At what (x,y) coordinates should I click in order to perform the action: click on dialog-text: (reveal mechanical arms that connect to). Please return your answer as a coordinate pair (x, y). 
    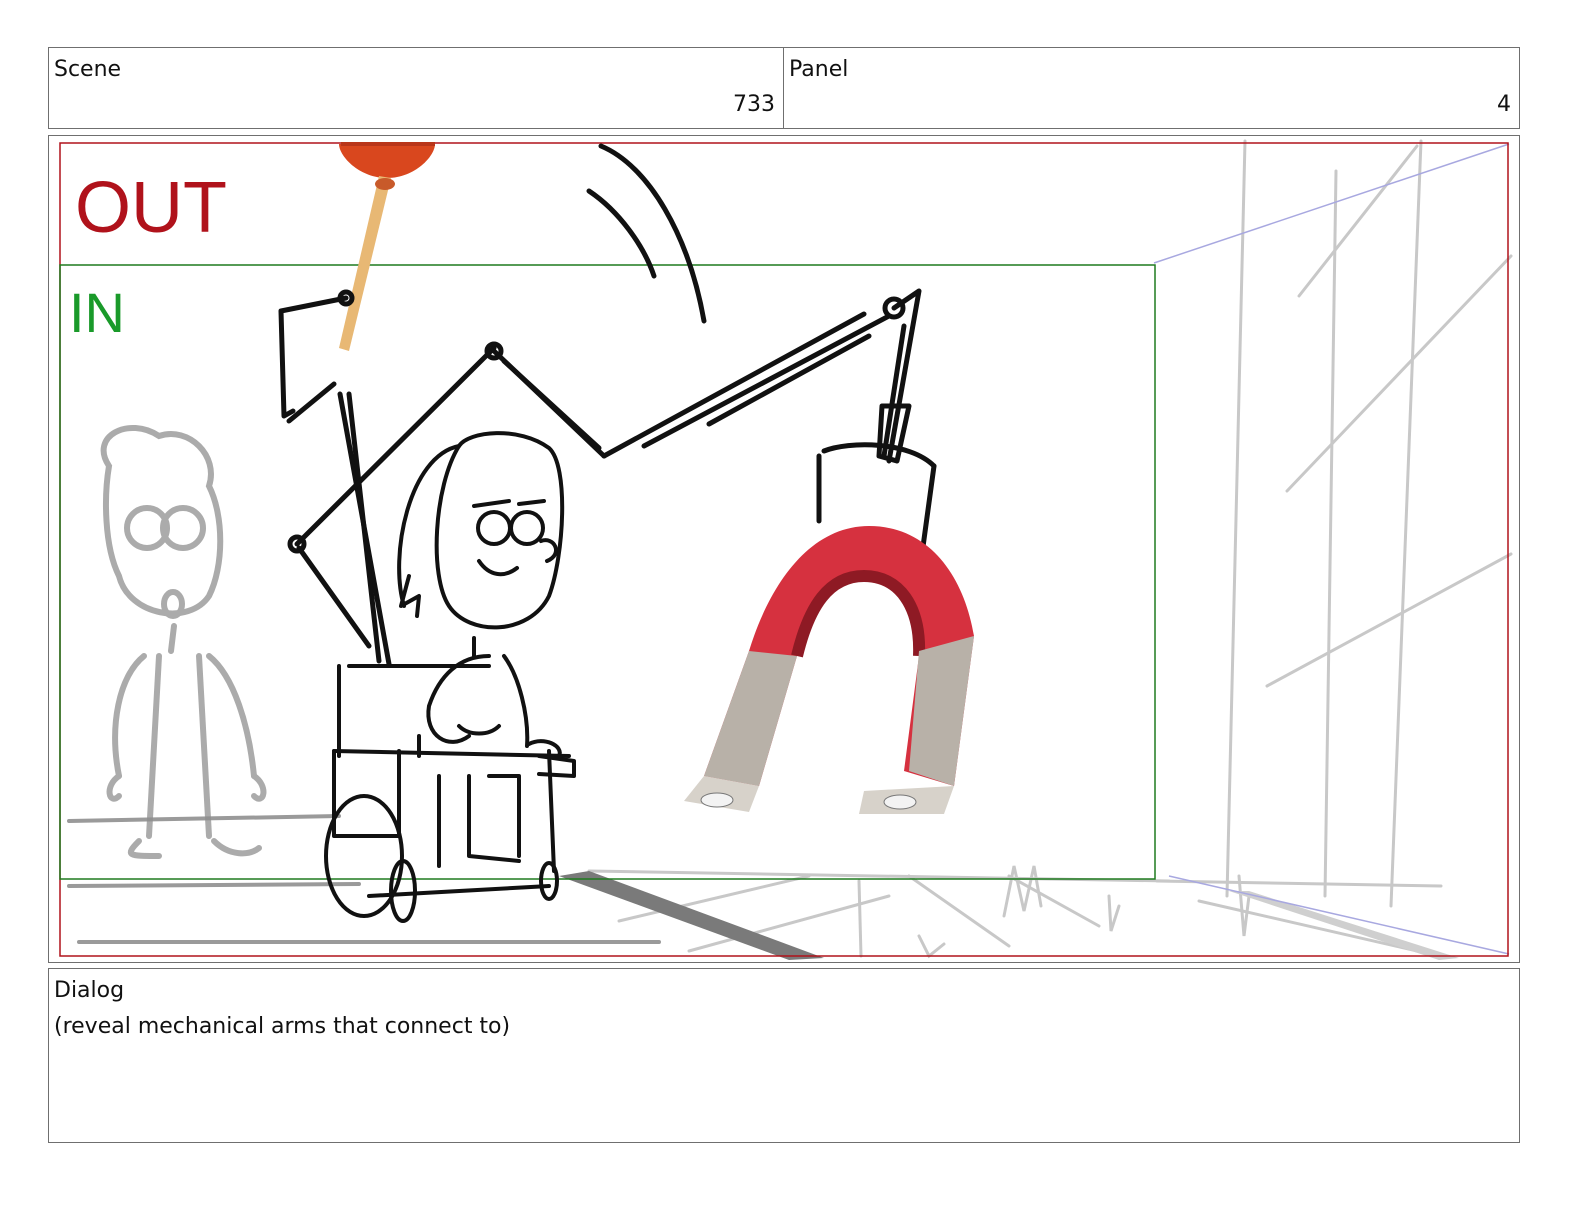
    Looking at the image, I should click on (282, 1026).